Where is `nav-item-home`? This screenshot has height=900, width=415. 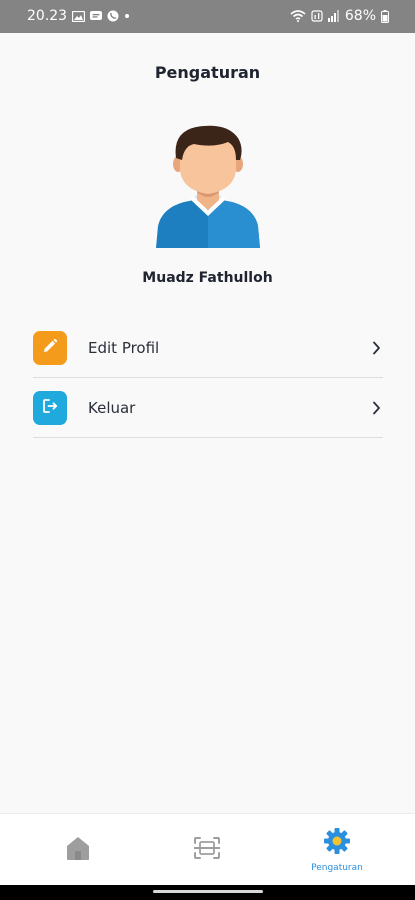
nav-item-home is located at coordinates (78, 850).